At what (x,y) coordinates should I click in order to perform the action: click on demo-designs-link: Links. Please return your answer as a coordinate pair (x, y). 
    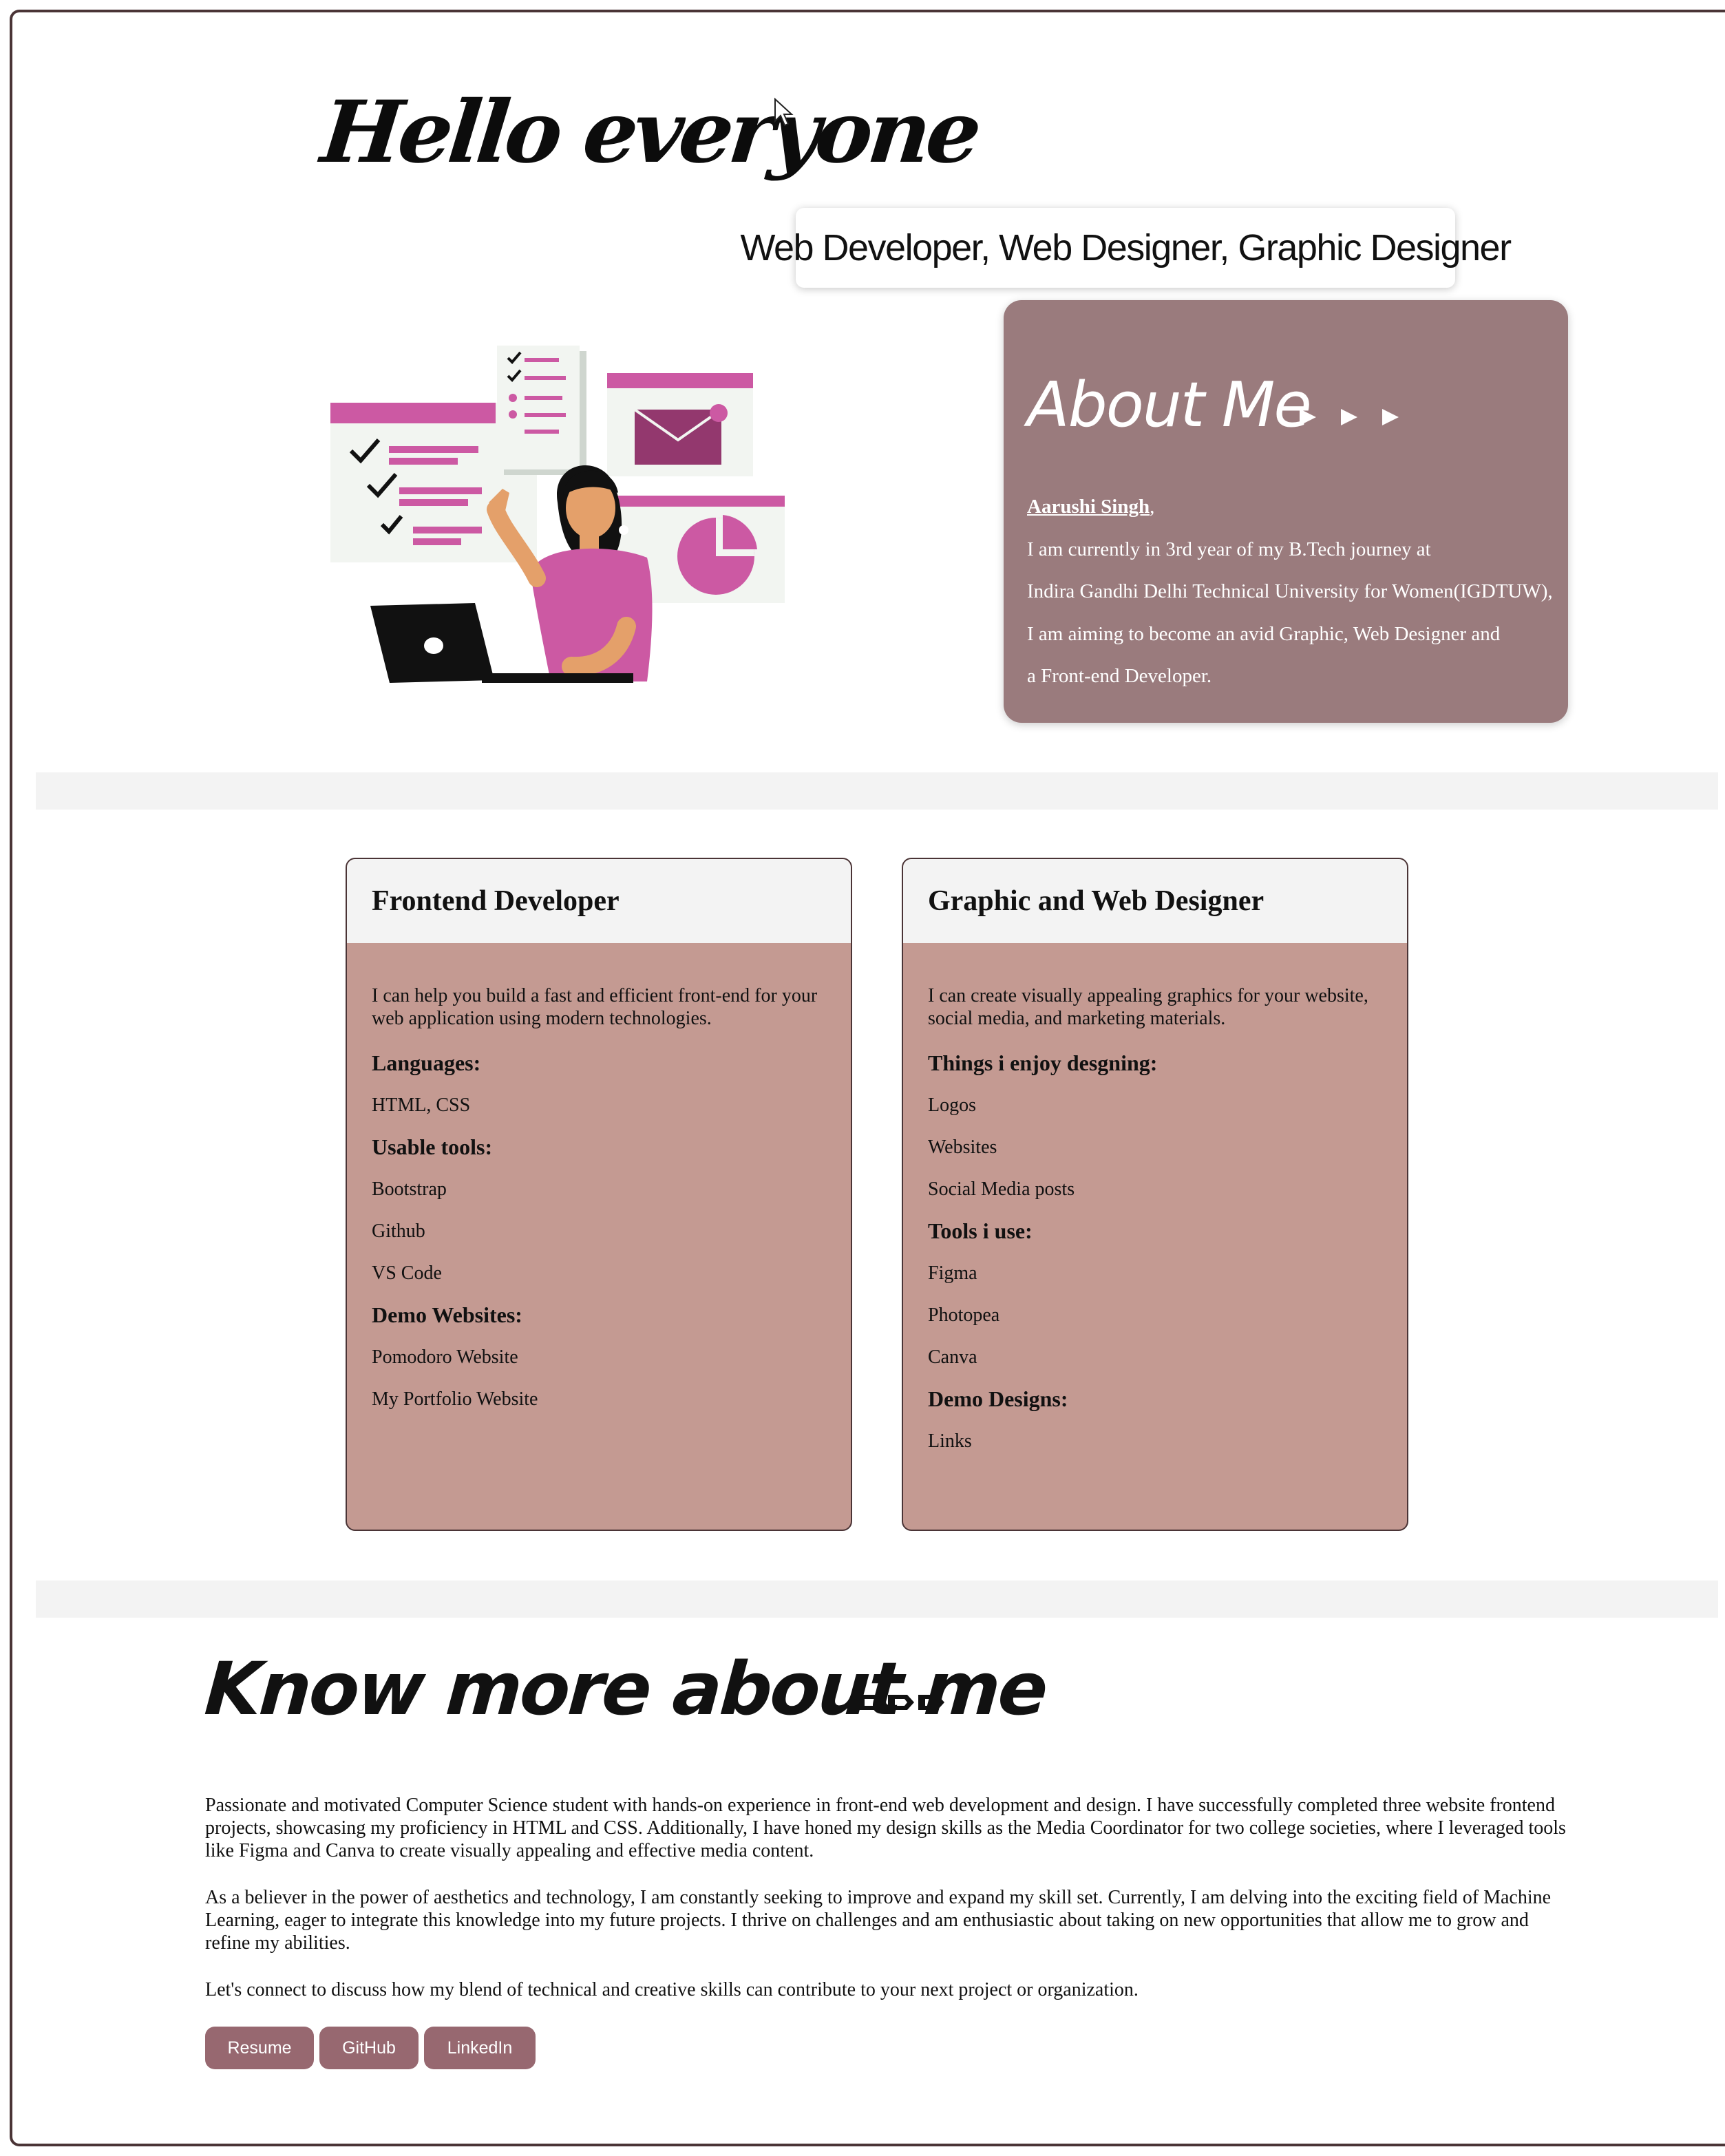
    Looking at the image, I should click on (1155, 1441).